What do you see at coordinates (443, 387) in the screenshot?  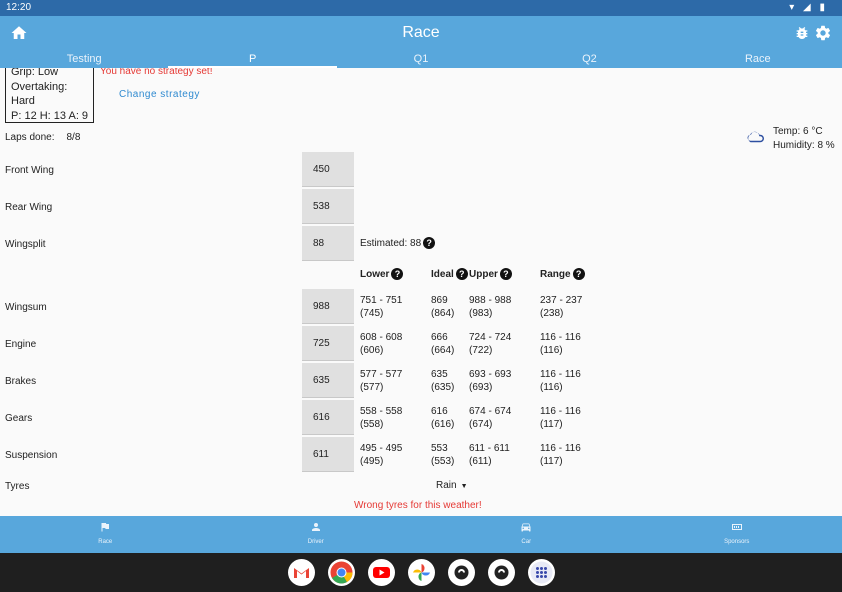 I see `cell-sub: (635)` at bounding box center [443, 387].